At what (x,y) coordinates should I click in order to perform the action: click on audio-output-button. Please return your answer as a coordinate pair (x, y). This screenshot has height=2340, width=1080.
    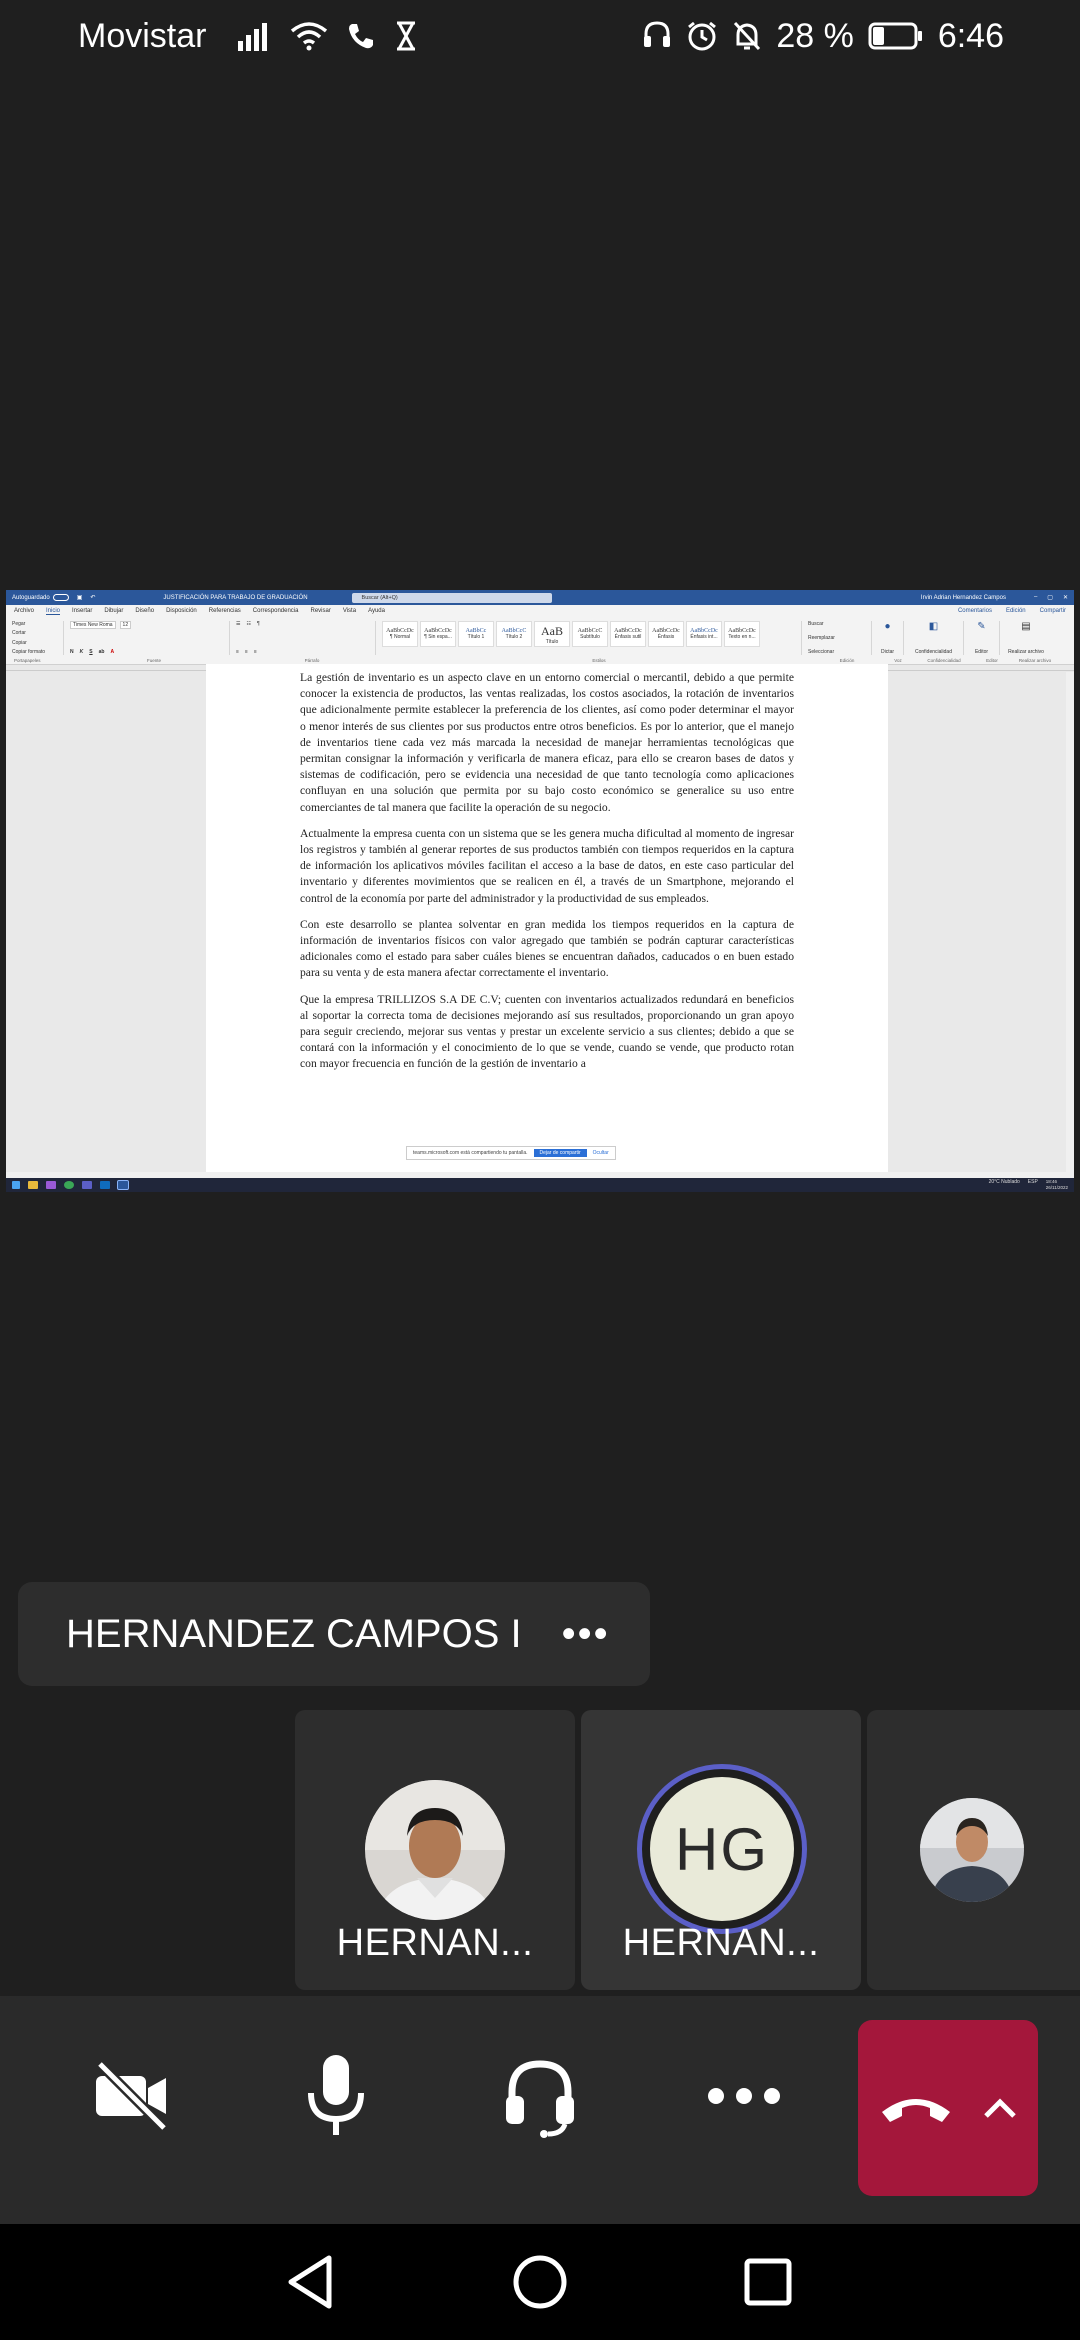
    Looking at the image, I should click on (540, 2096).